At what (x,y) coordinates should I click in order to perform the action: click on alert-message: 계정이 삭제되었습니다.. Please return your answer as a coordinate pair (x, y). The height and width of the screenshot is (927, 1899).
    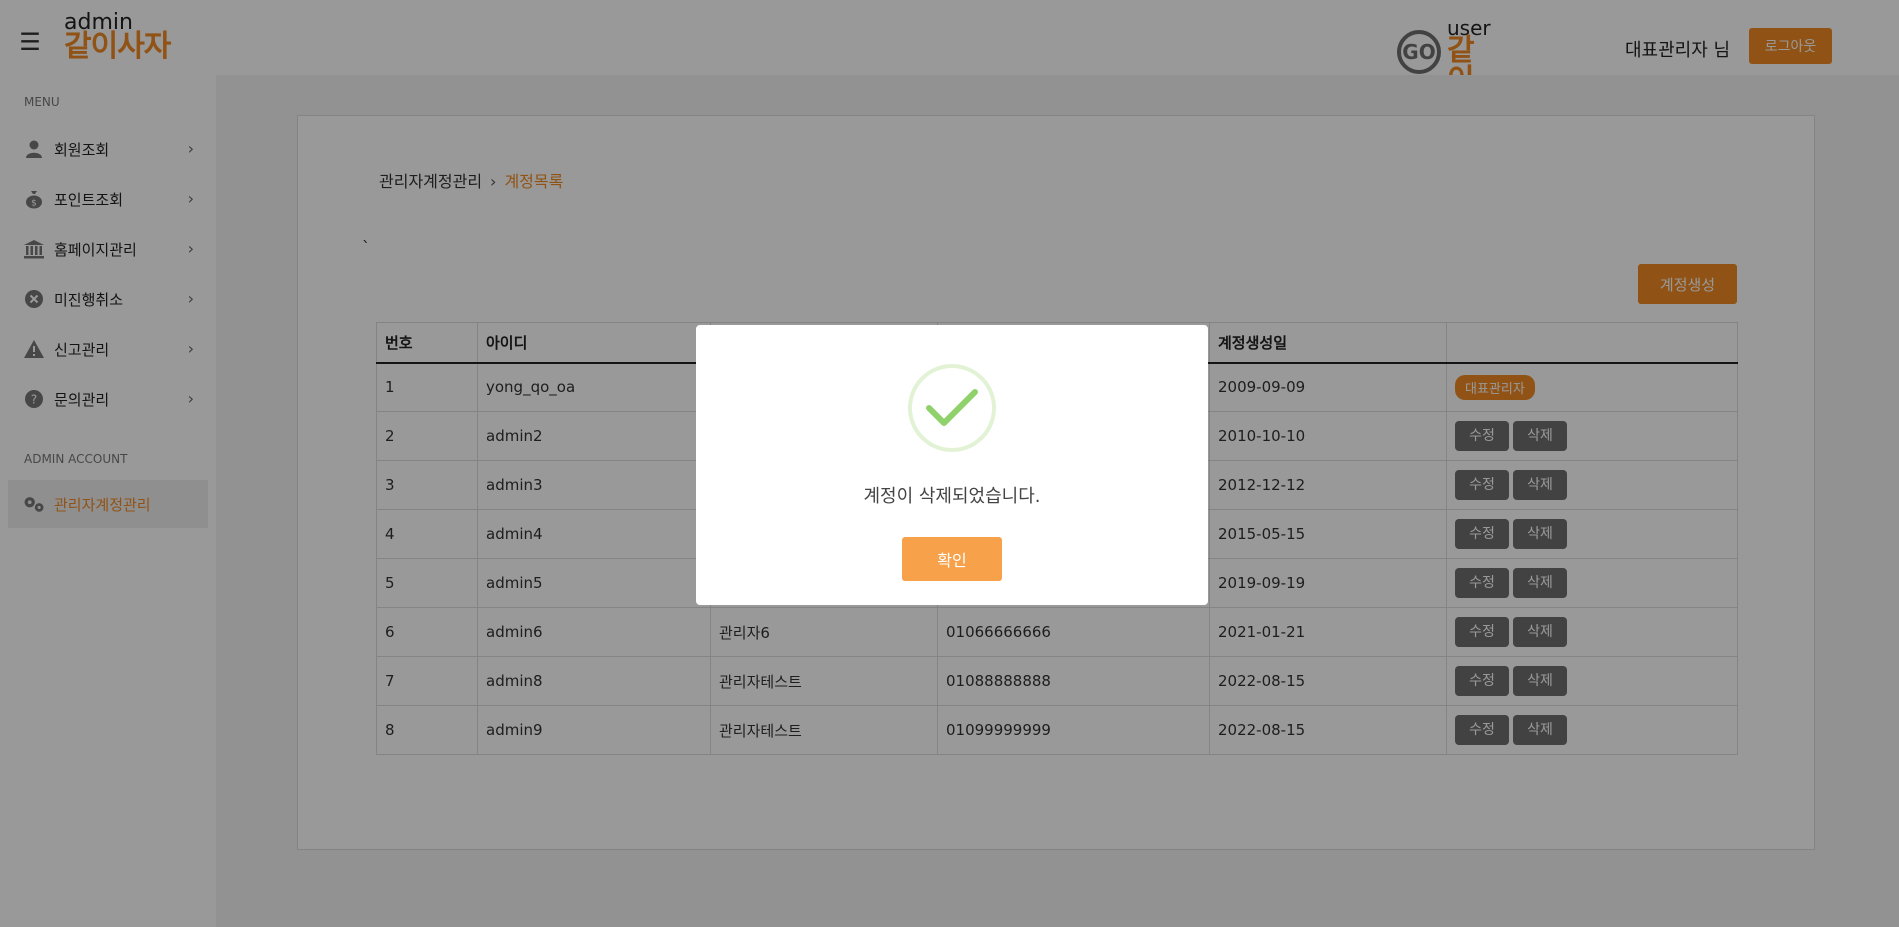
    Looking at the image, I should click on (952, 496).